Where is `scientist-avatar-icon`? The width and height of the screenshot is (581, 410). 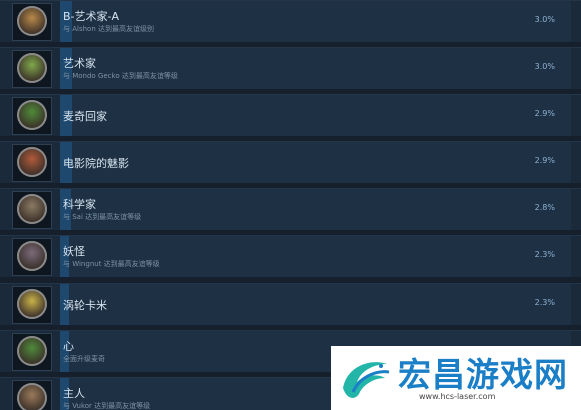
scientist-avatar-icon is located at coordinates (32, 209).